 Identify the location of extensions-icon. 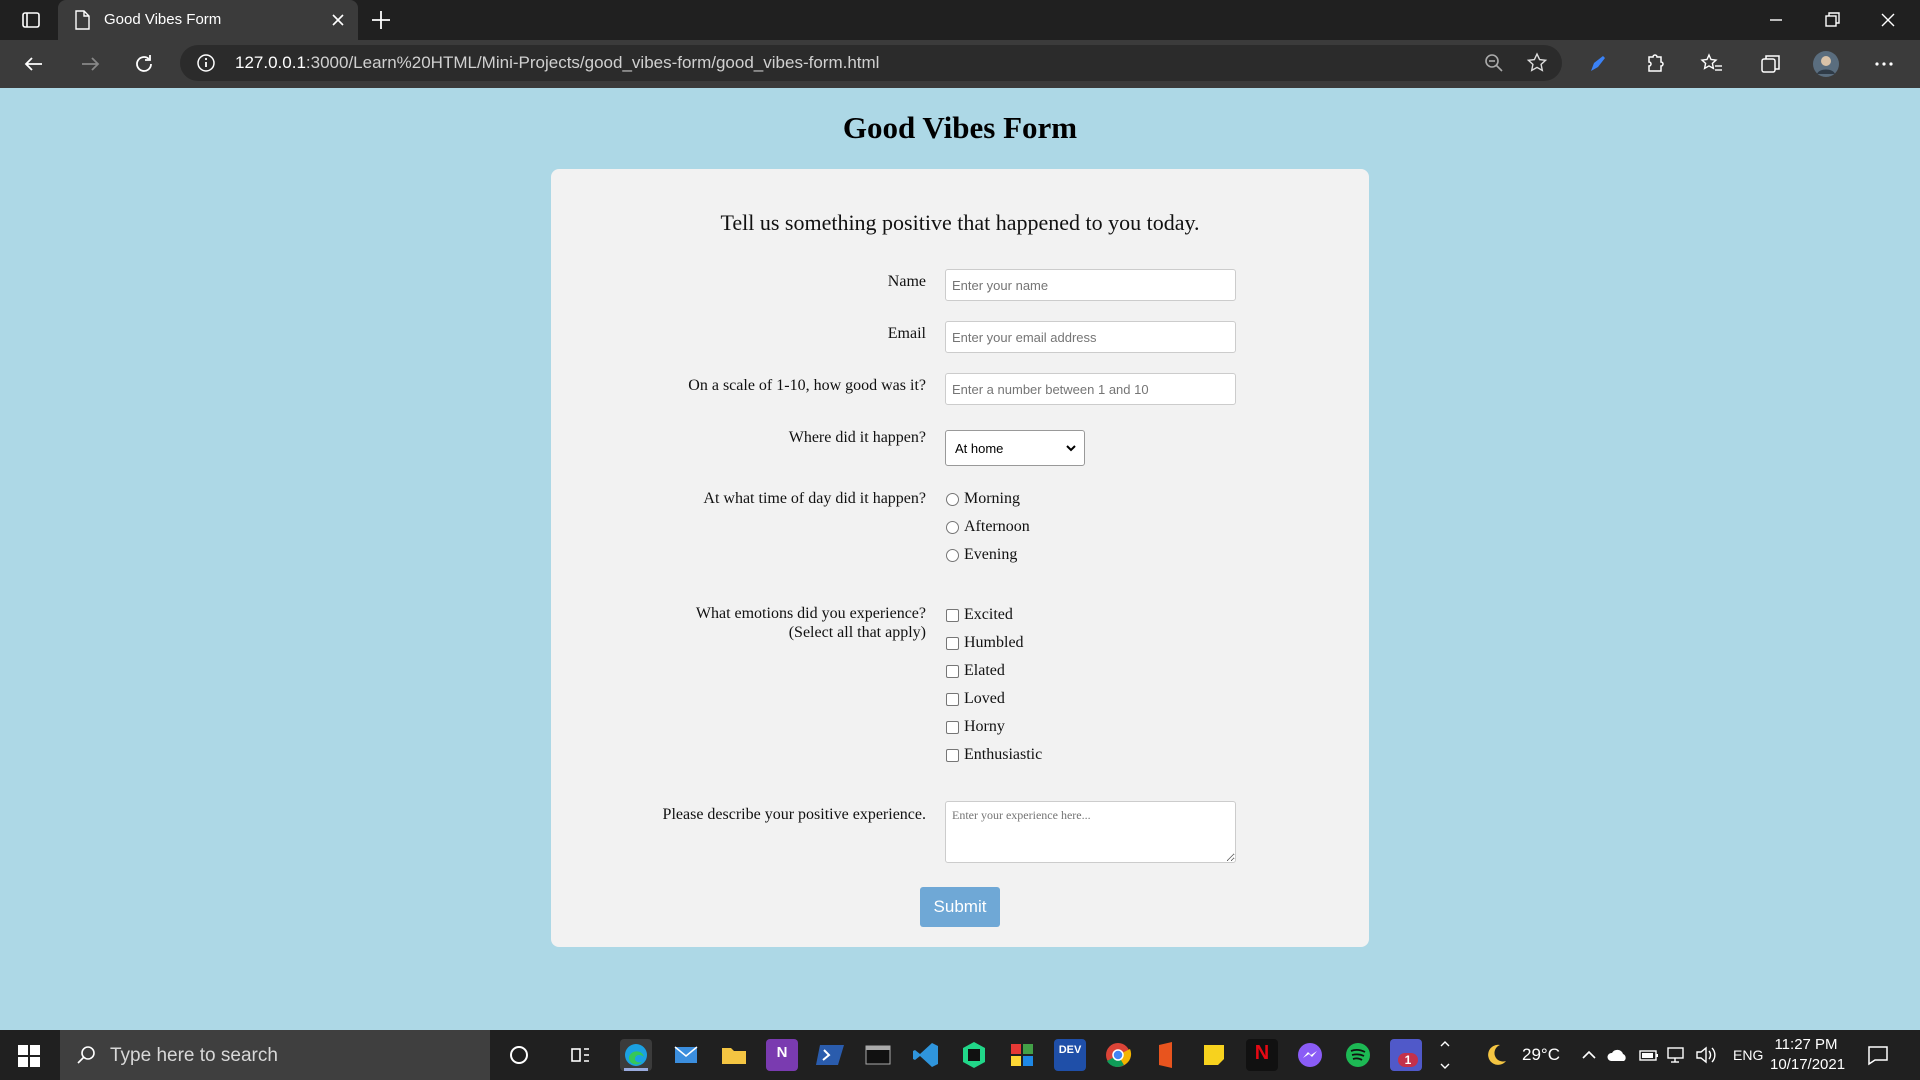
(1654, 64).